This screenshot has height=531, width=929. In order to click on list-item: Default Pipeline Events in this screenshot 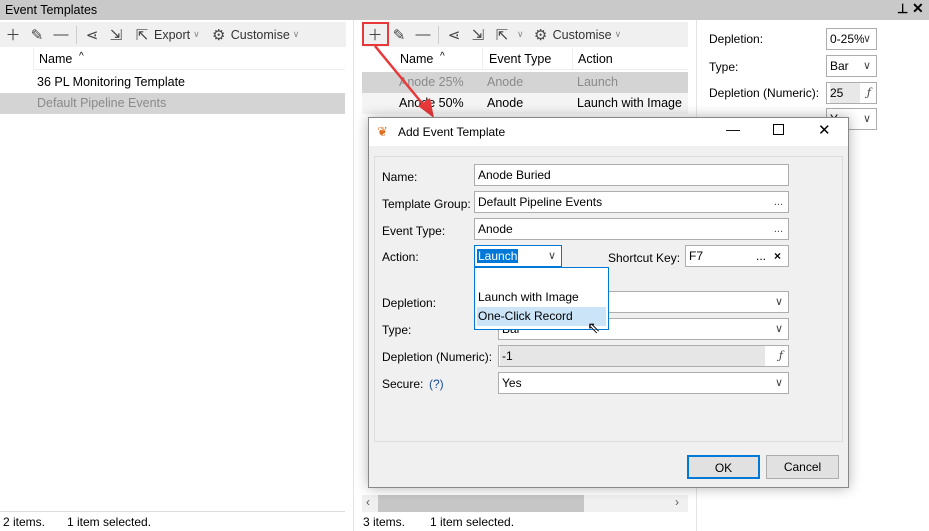, I will do `click(172, 103)`.